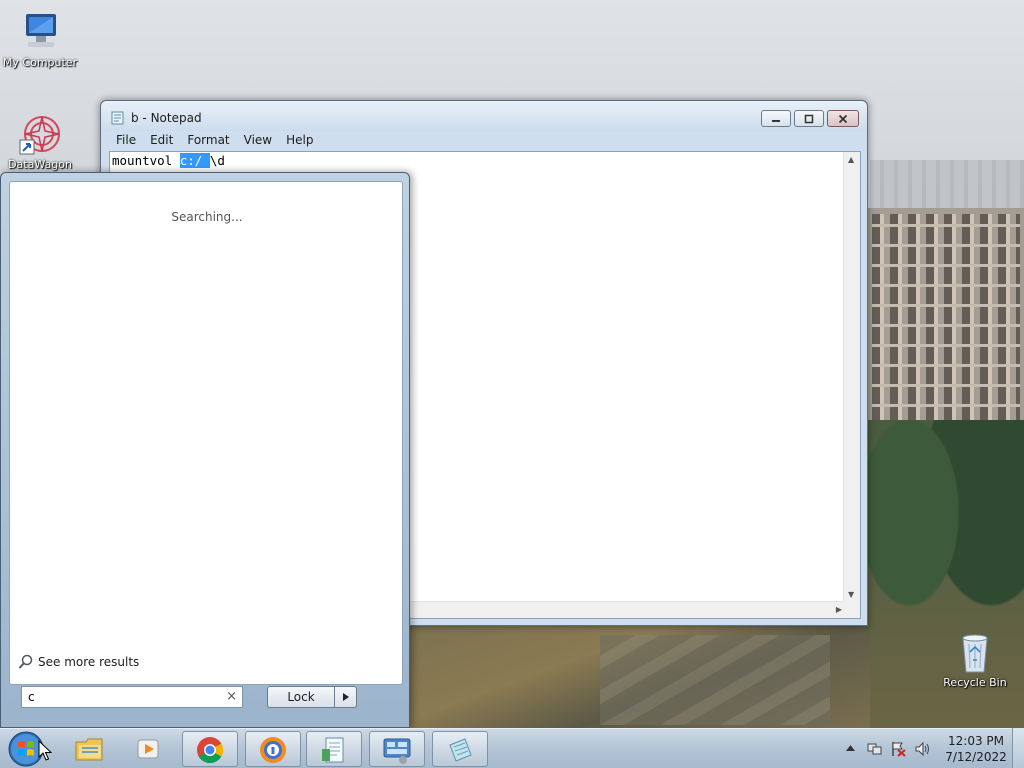 The image size is (1024, 768). Describe the element at coordinates (45, 750) in the screenshot. I see `mouse-cursor-icon` at that location.